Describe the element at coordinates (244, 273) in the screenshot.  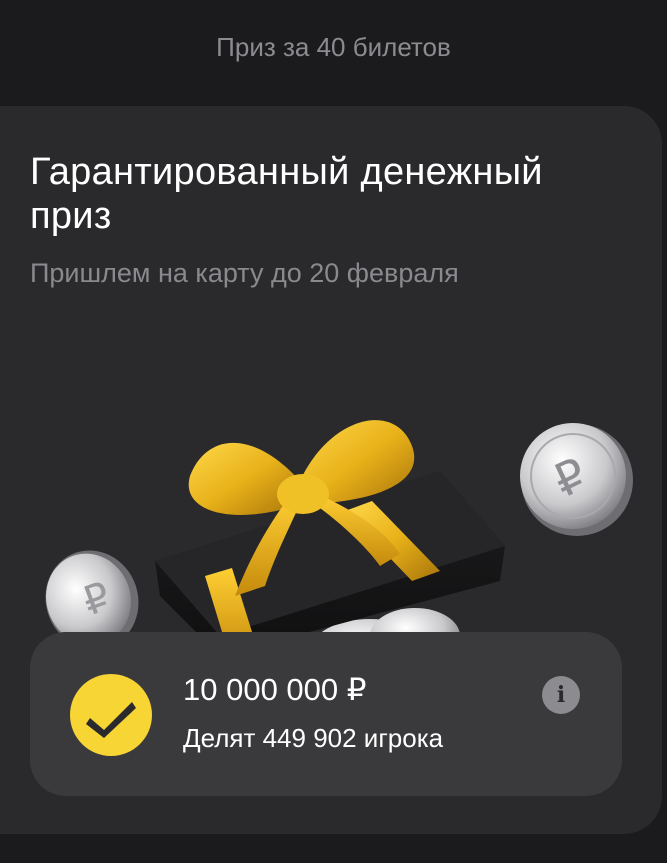
I see `card-subtitle: Пришлем на карту до 20 февраля` at that location.